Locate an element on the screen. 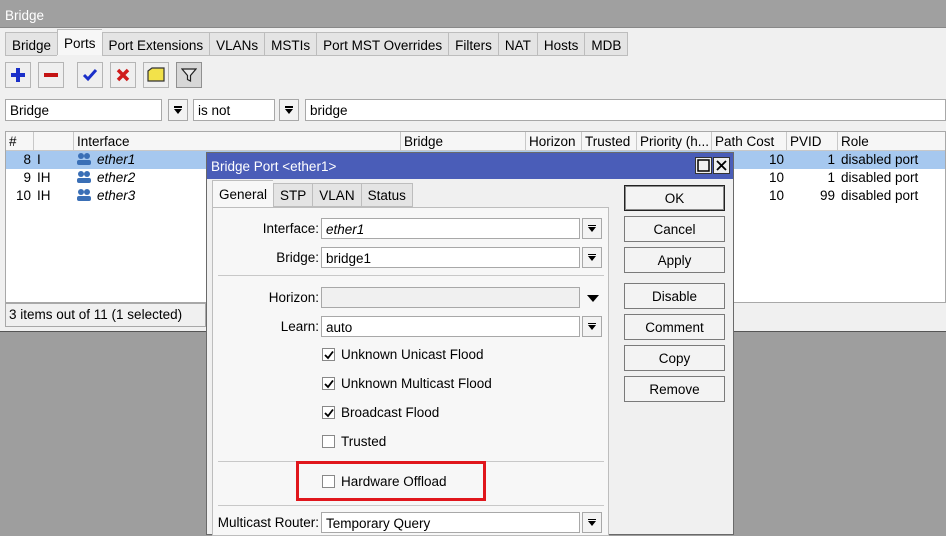 The height and width of the screenshot is (536, 946). disable-button: Disable is located at coordinates (674, 296).